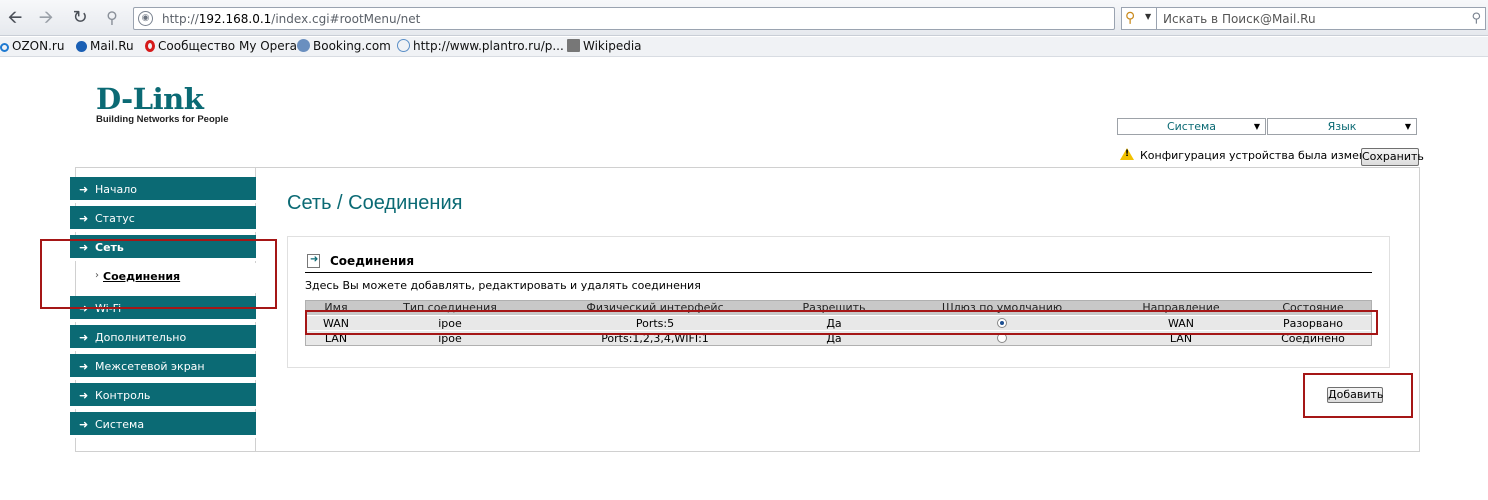 The height and width of the screenshot is (500, 1488). What do you see at coordinates (150, 99) in the screenshot?
I see `logo-text: D-Link` at bounding box center [150, 99].